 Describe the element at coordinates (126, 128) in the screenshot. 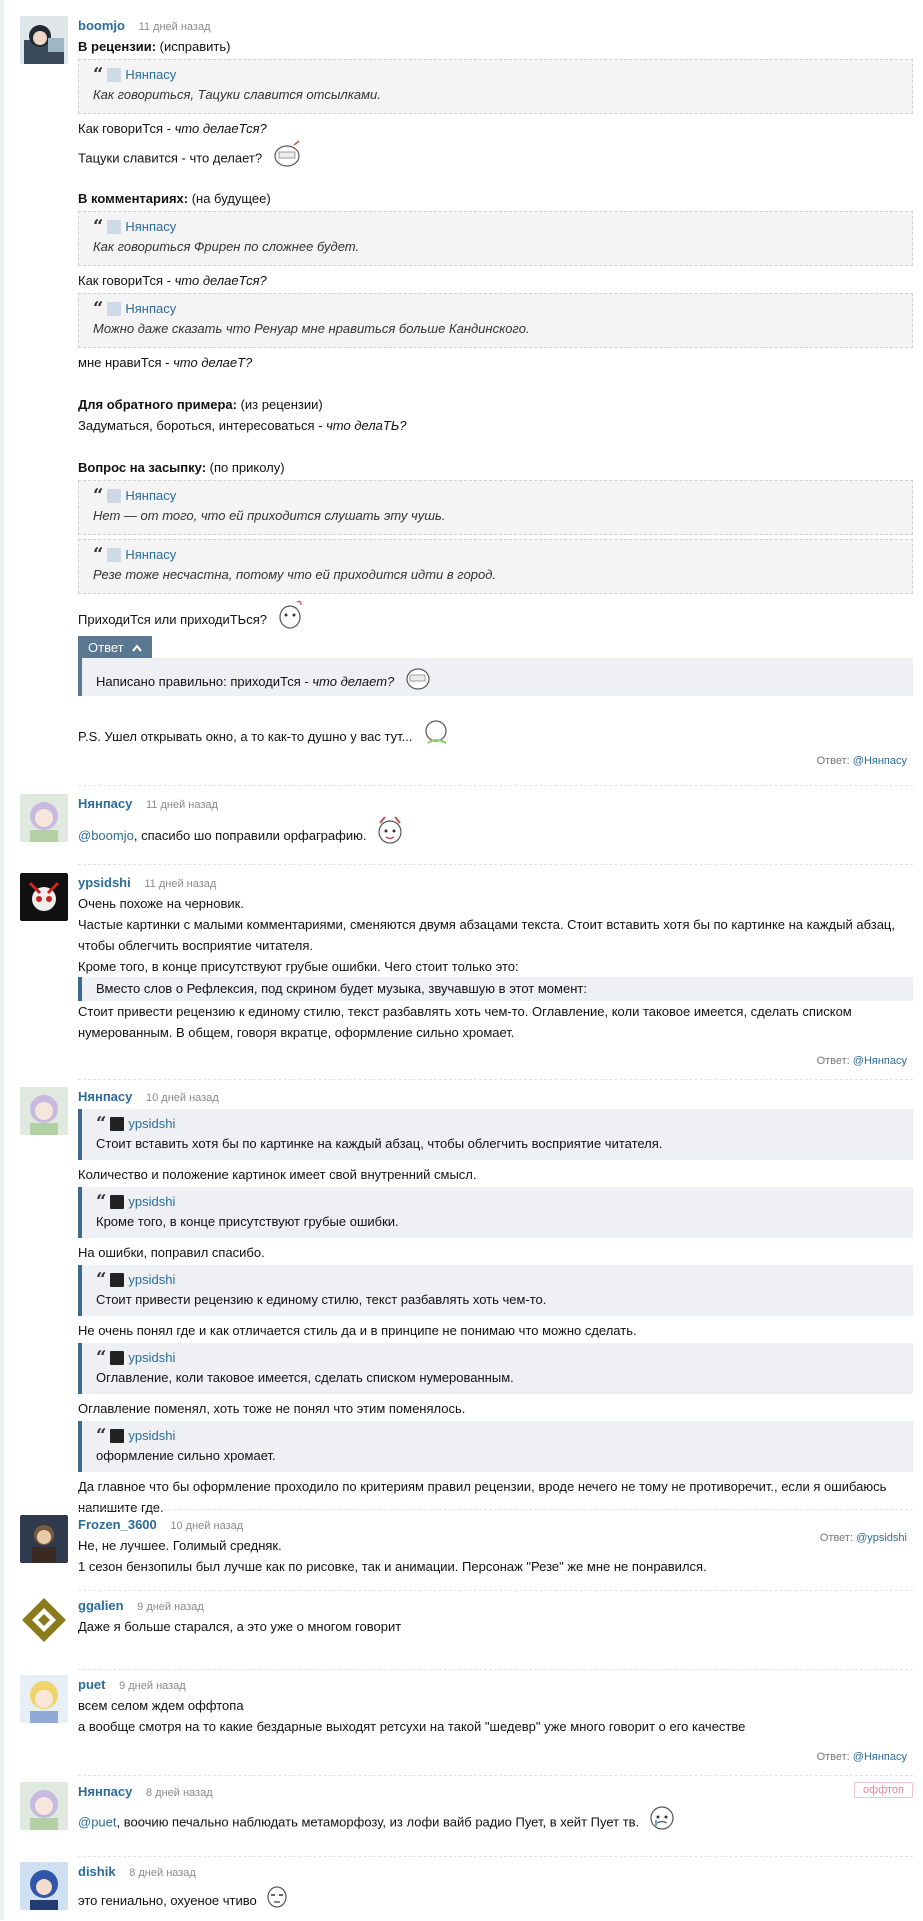

I see `text: Как говориТся -` at that location.